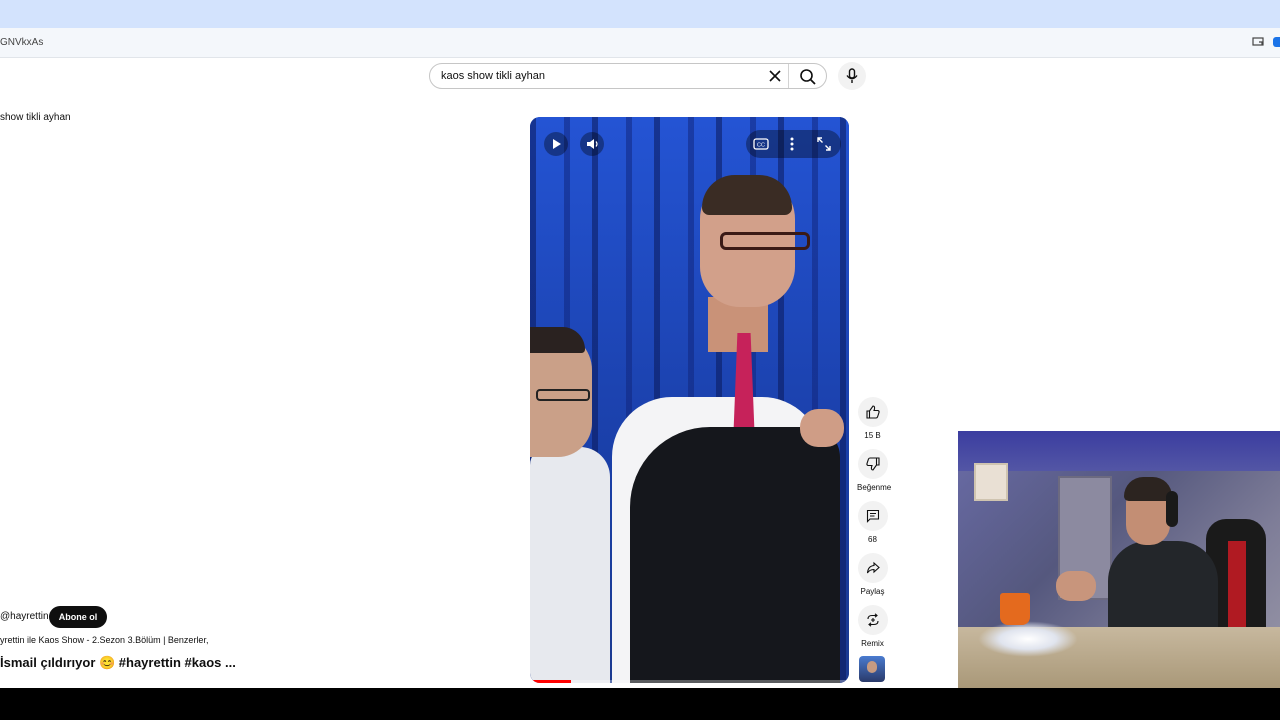 The image size is (1280, 720). Describe the element at coordinates (1015, 609) in the screenshot. I see `webcam-mug` at that location.